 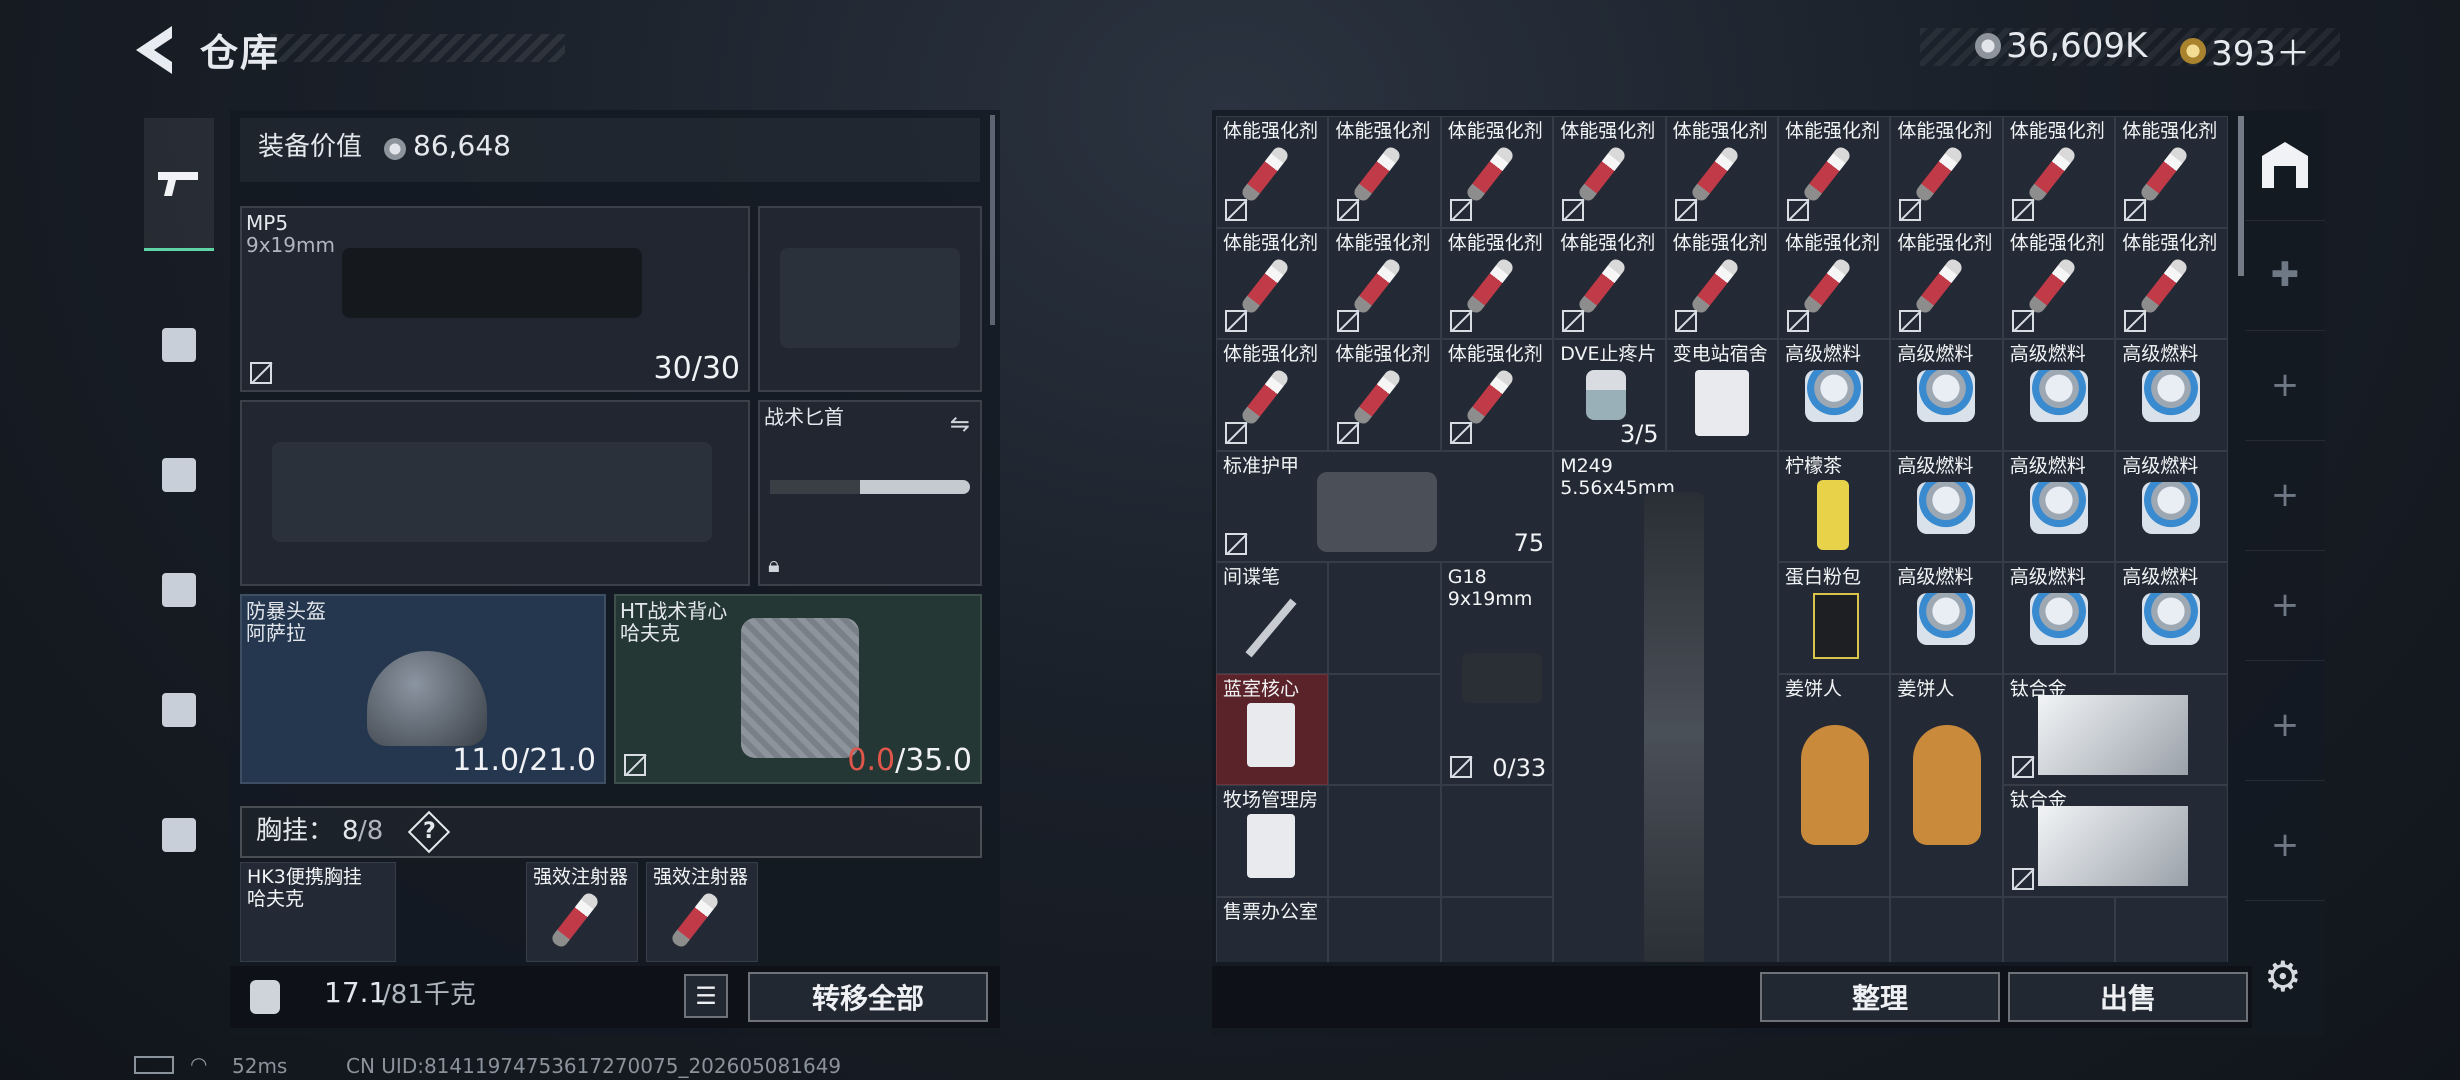 What do you see at coordinates (870, 493) in the screenshot?
I see `knife-slot: 战术匕首 ⇋ 🔒︎` at bounding box center [870, 493].